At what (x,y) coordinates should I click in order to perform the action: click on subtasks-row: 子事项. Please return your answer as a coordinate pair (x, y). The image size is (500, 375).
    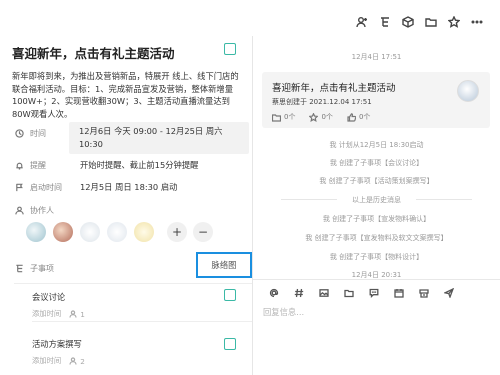
    Looking at the image, I should click on (47, 268).